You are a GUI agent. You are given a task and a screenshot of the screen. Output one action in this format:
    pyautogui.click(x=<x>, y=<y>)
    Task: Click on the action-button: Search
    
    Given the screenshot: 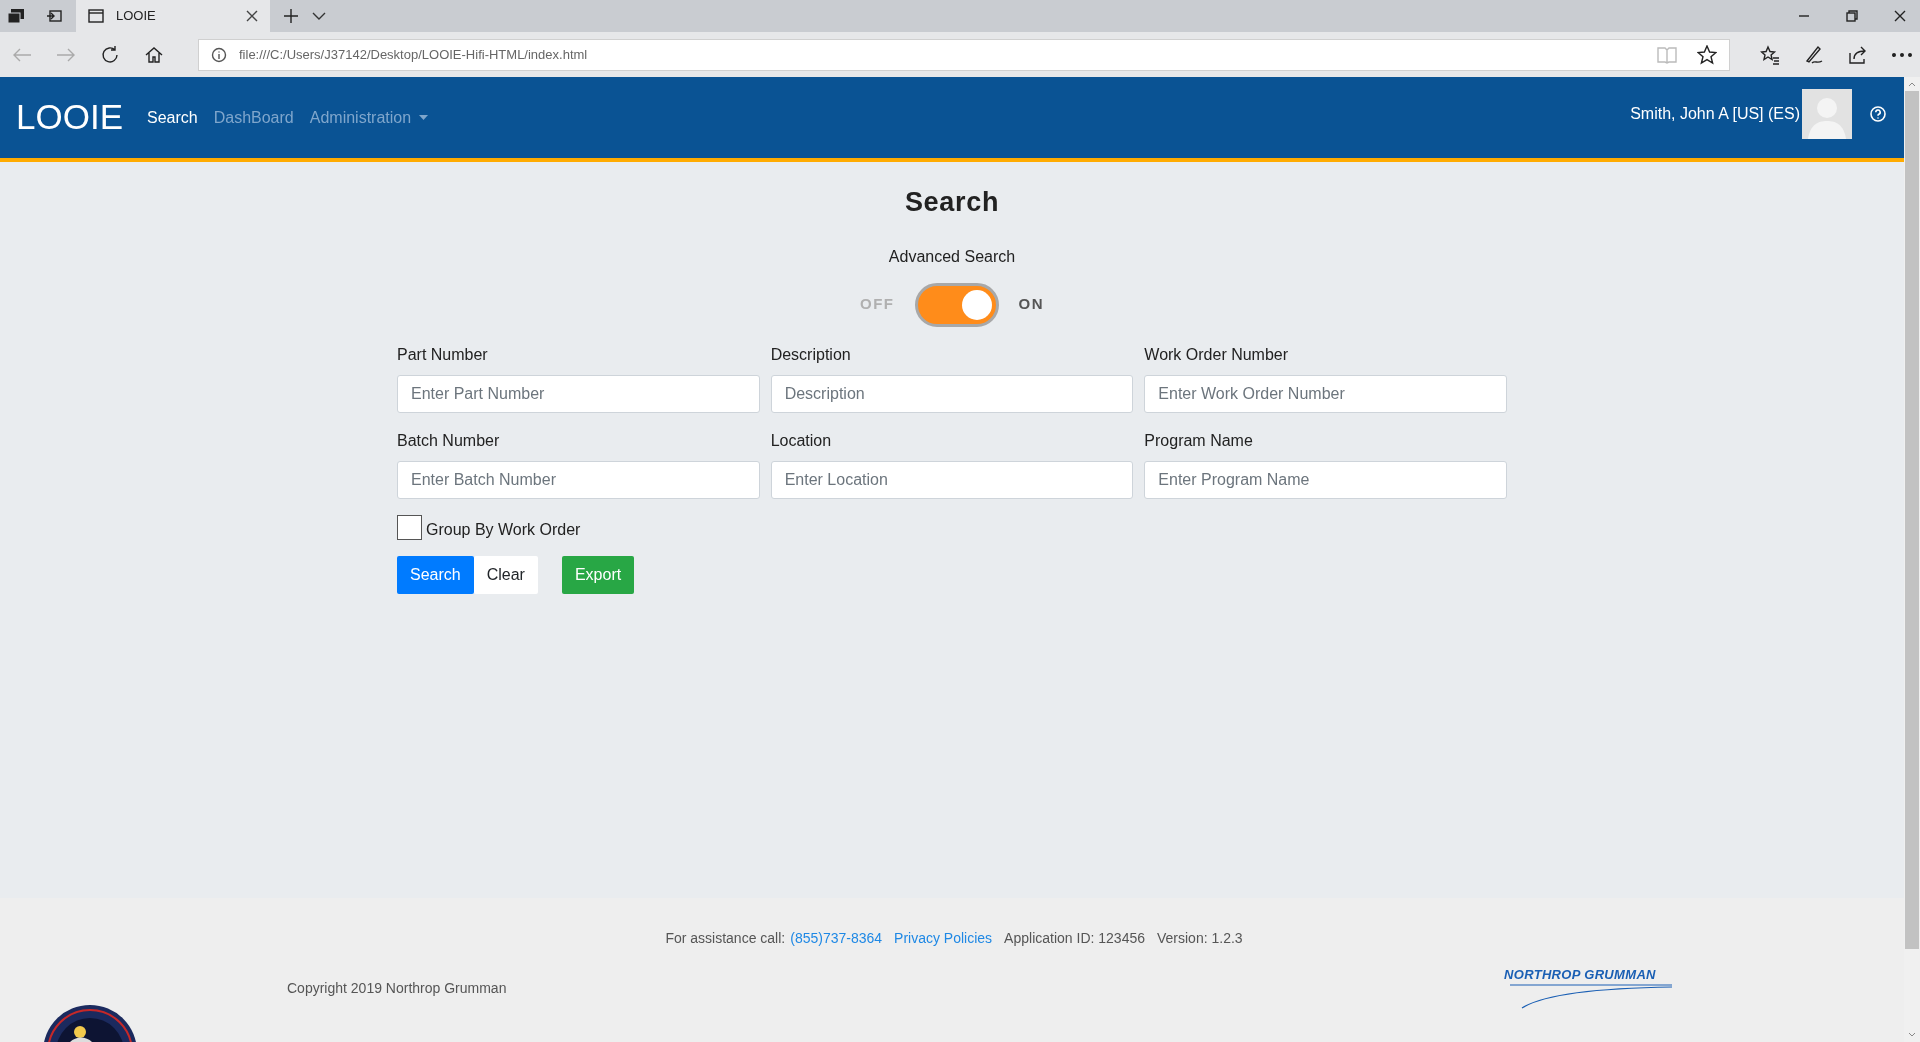 What is the action you would take?
    pyautogui.click(x=435, y=574)
    